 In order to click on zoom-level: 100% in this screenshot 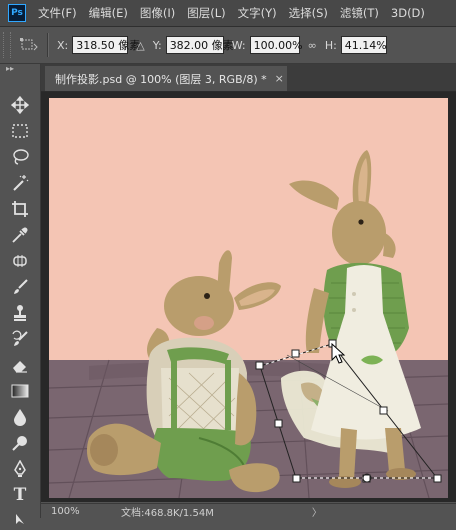, I will do `click(81, 511)`.